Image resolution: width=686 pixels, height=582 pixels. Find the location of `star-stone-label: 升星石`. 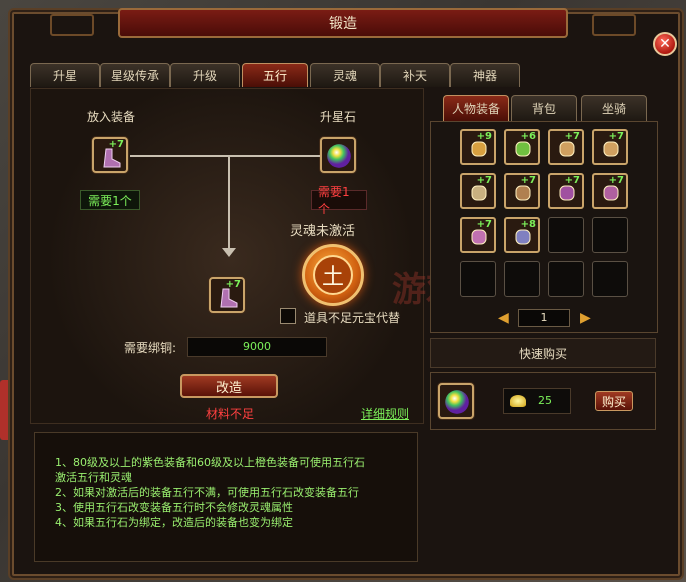

star-stone-label: 升星石 is located at coordinates (338, 117).